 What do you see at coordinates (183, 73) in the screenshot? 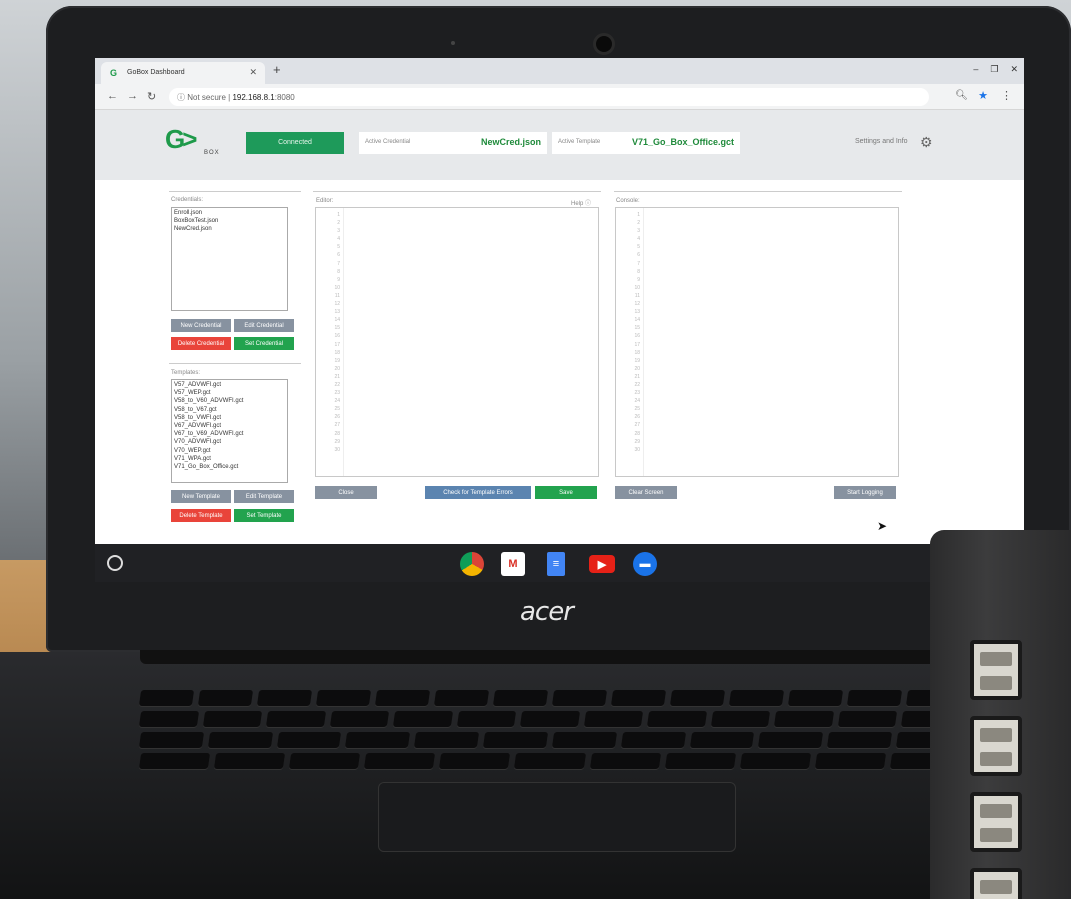
I see `browser-tab: G GoBox Dashboard ✕` at bounding box center [183, 73].